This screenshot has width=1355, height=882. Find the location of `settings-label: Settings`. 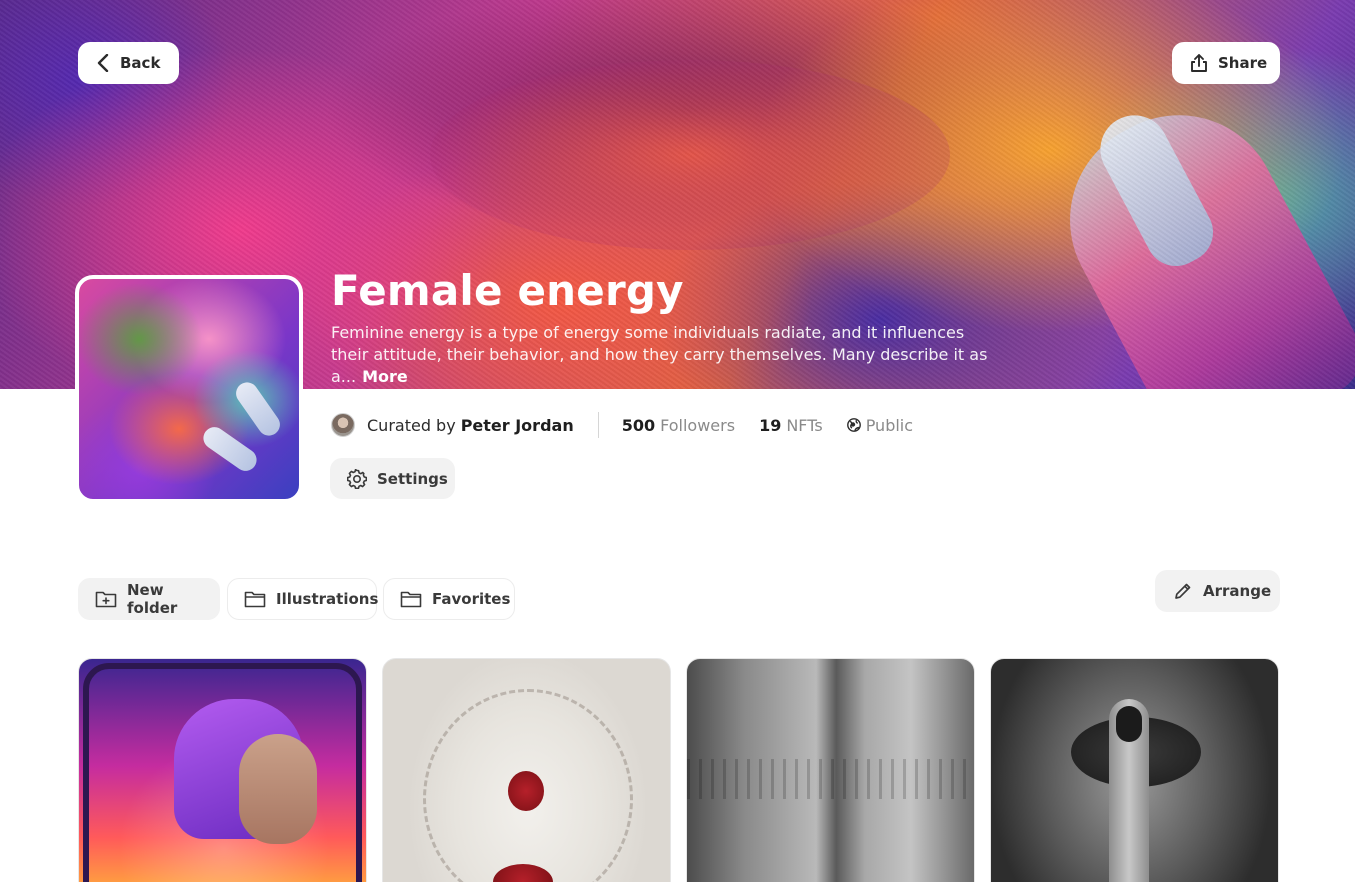

settings-label: Settings is located at coordinates (412, 478).